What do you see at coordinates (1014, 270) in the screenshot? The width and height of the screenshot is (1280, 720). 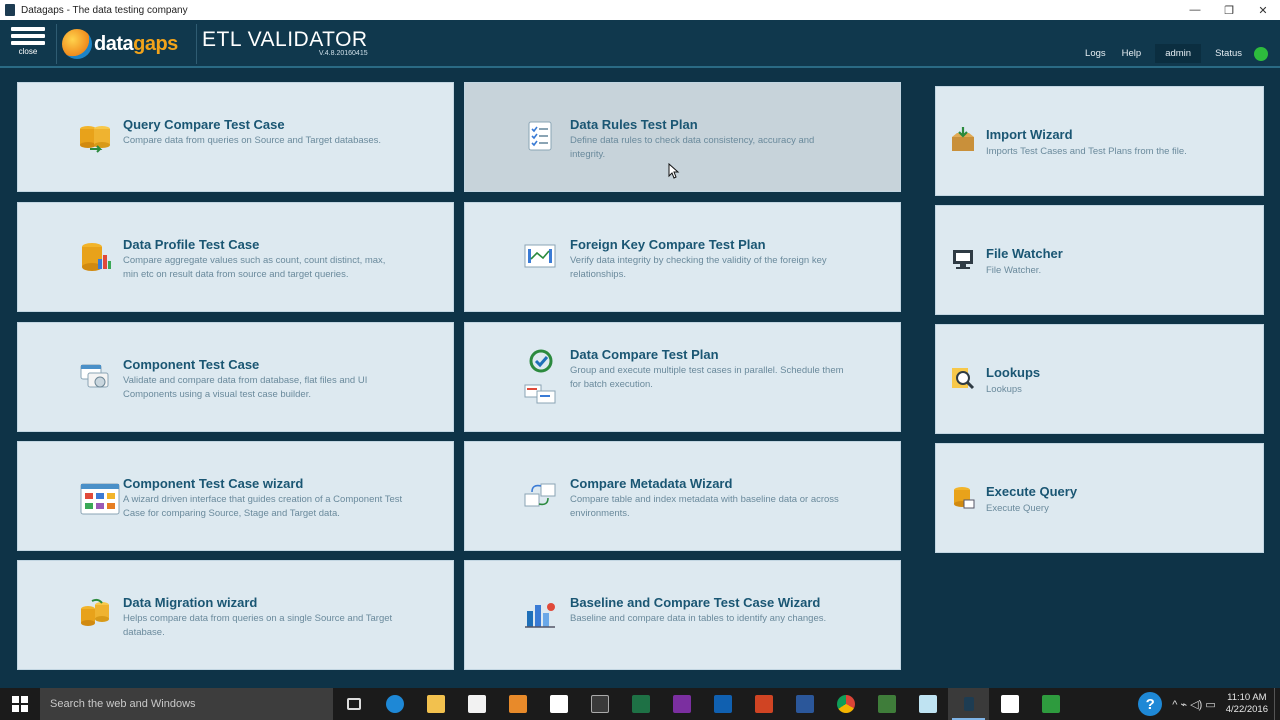 I see `tile-description: File Watcher.` at bounding box center [1014, 270].